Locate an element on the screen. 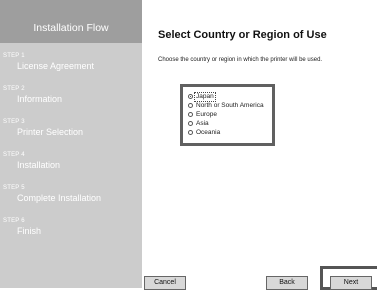  step-number: STEP 5 is located at coordinates (14, 188).